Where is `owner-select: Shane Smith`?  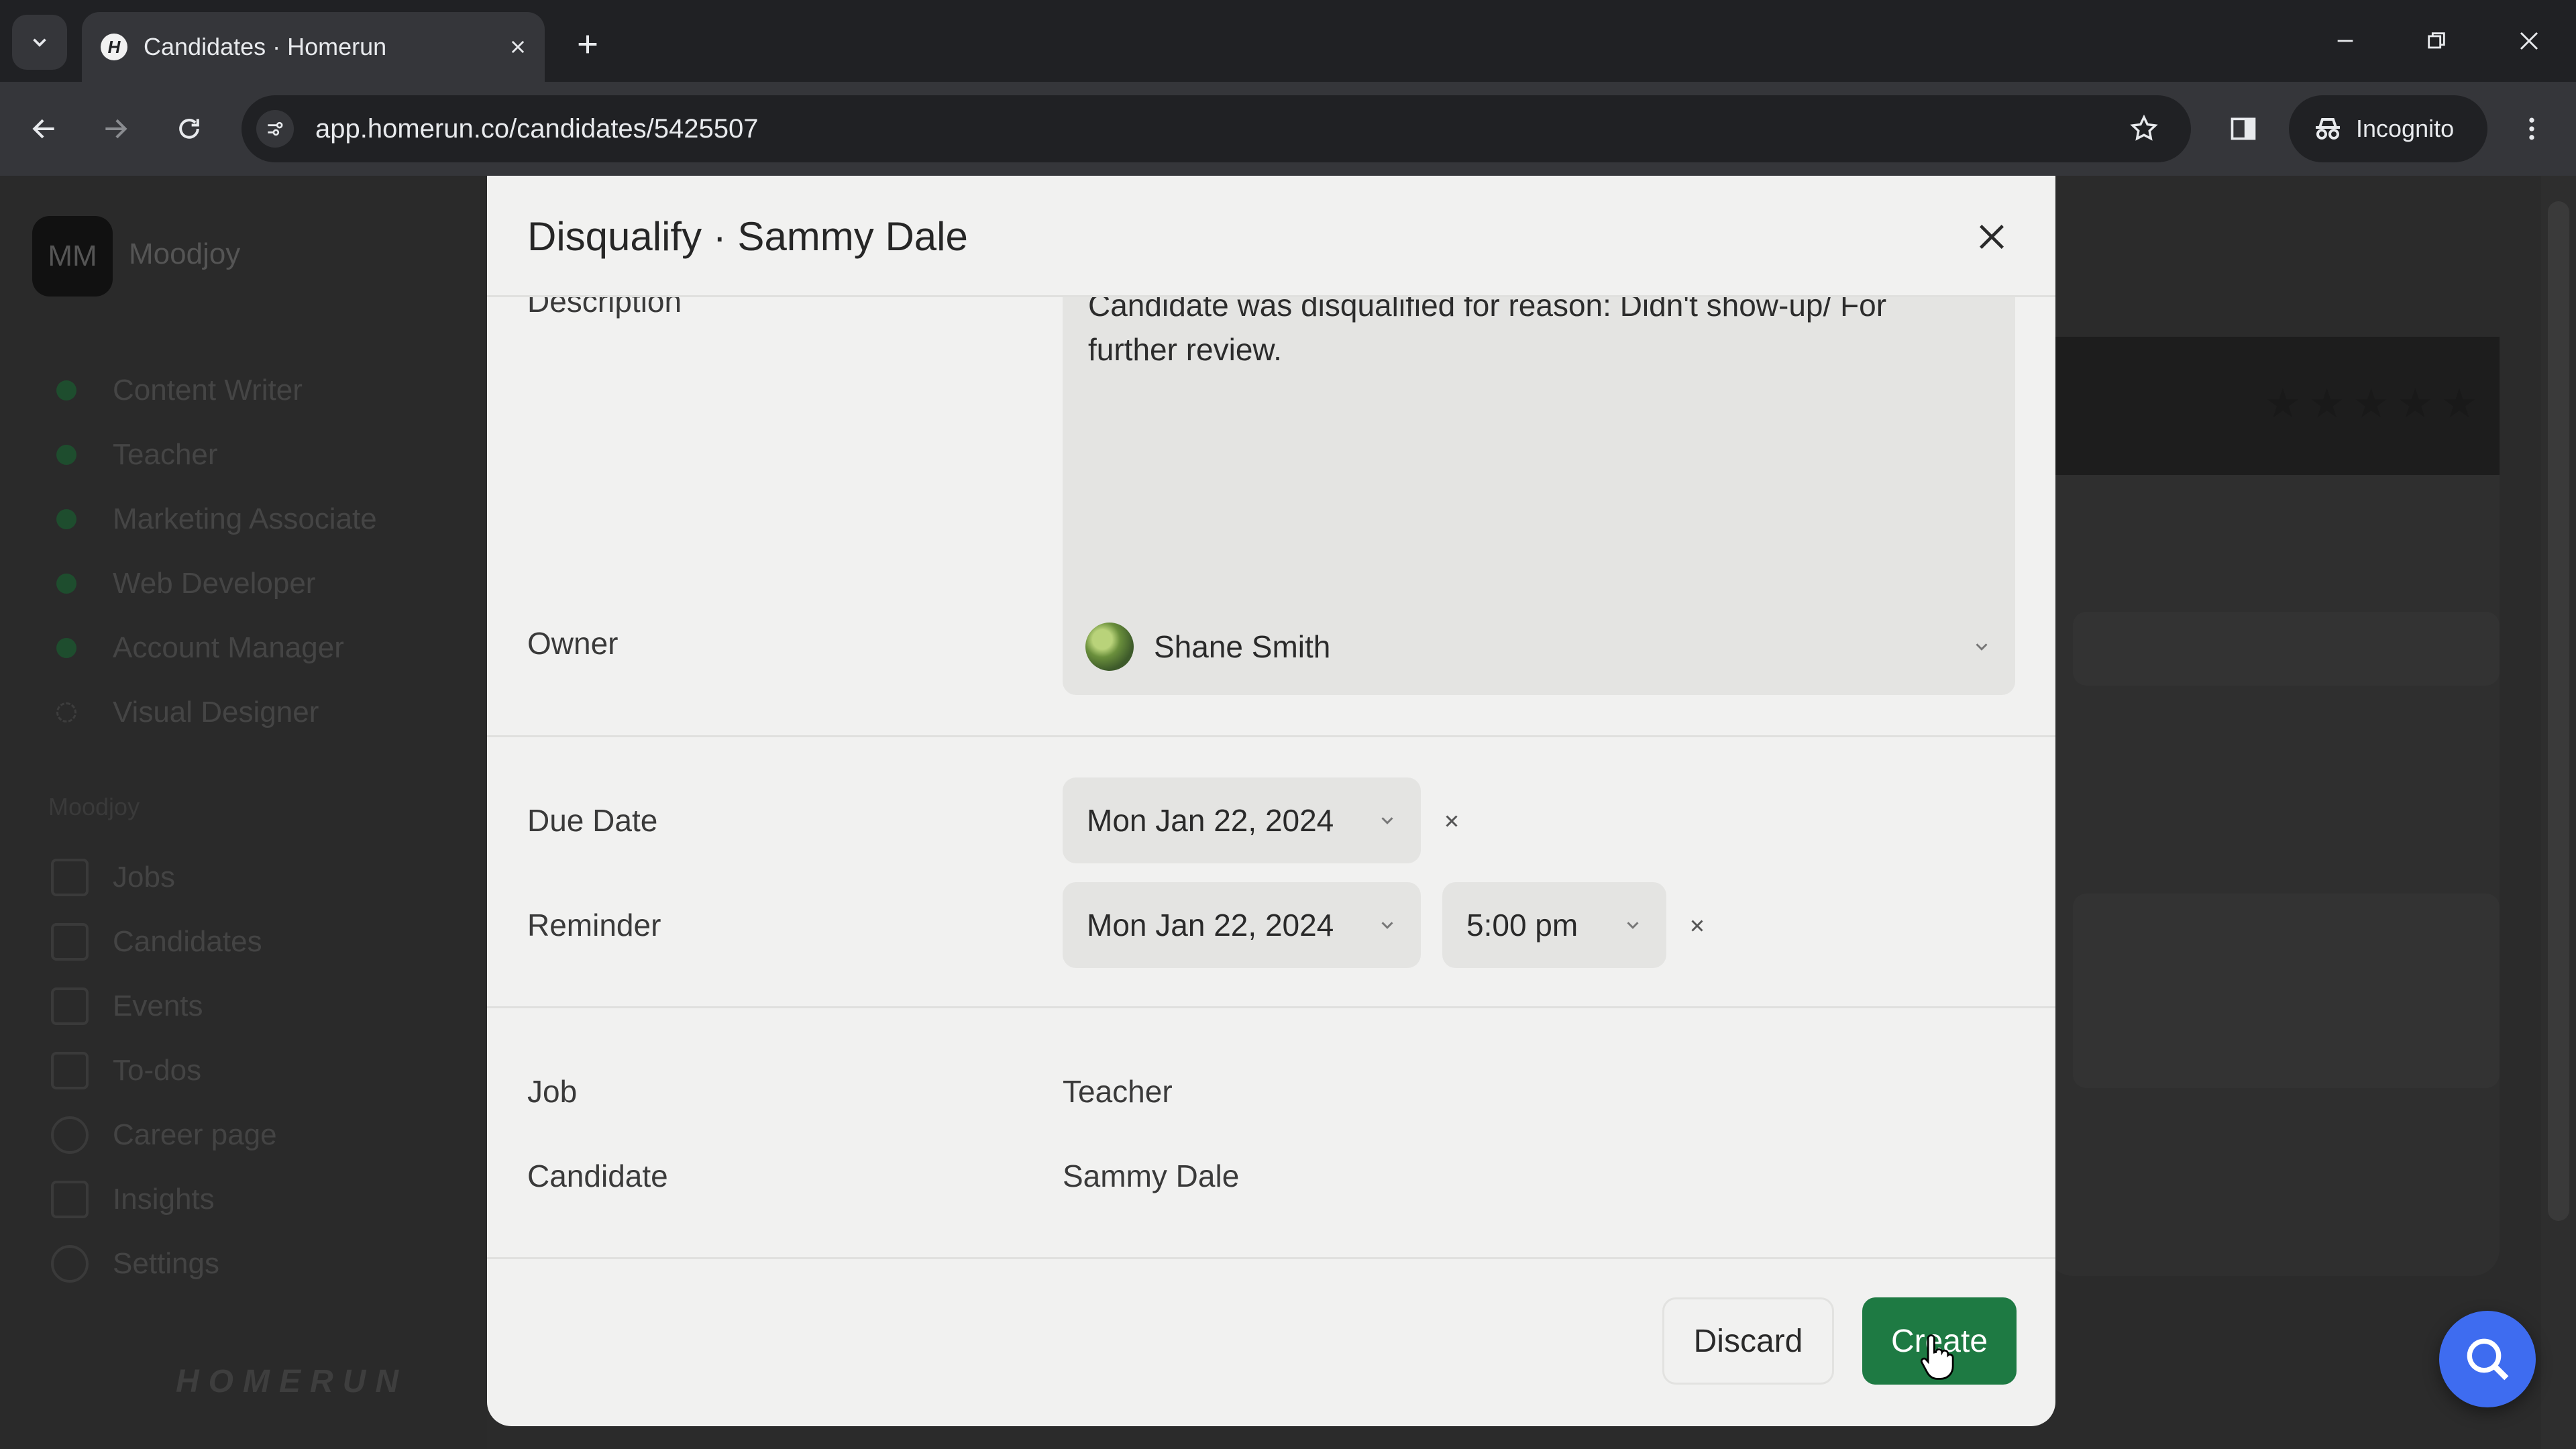 owner-select: Shane Smith is located at coordinates (1539, 646).